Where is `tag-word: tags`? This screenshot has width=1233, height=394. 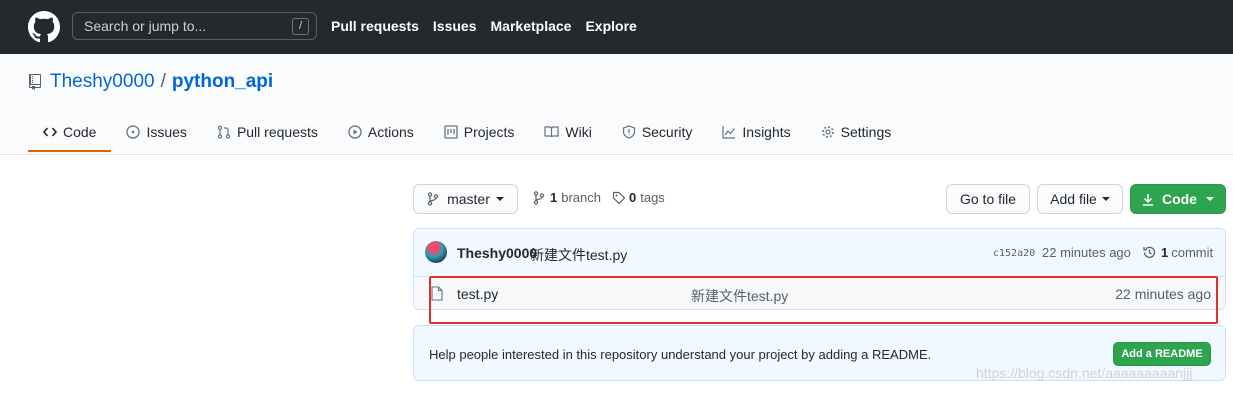 tag-word: tags is located at coordinates (652, 197).